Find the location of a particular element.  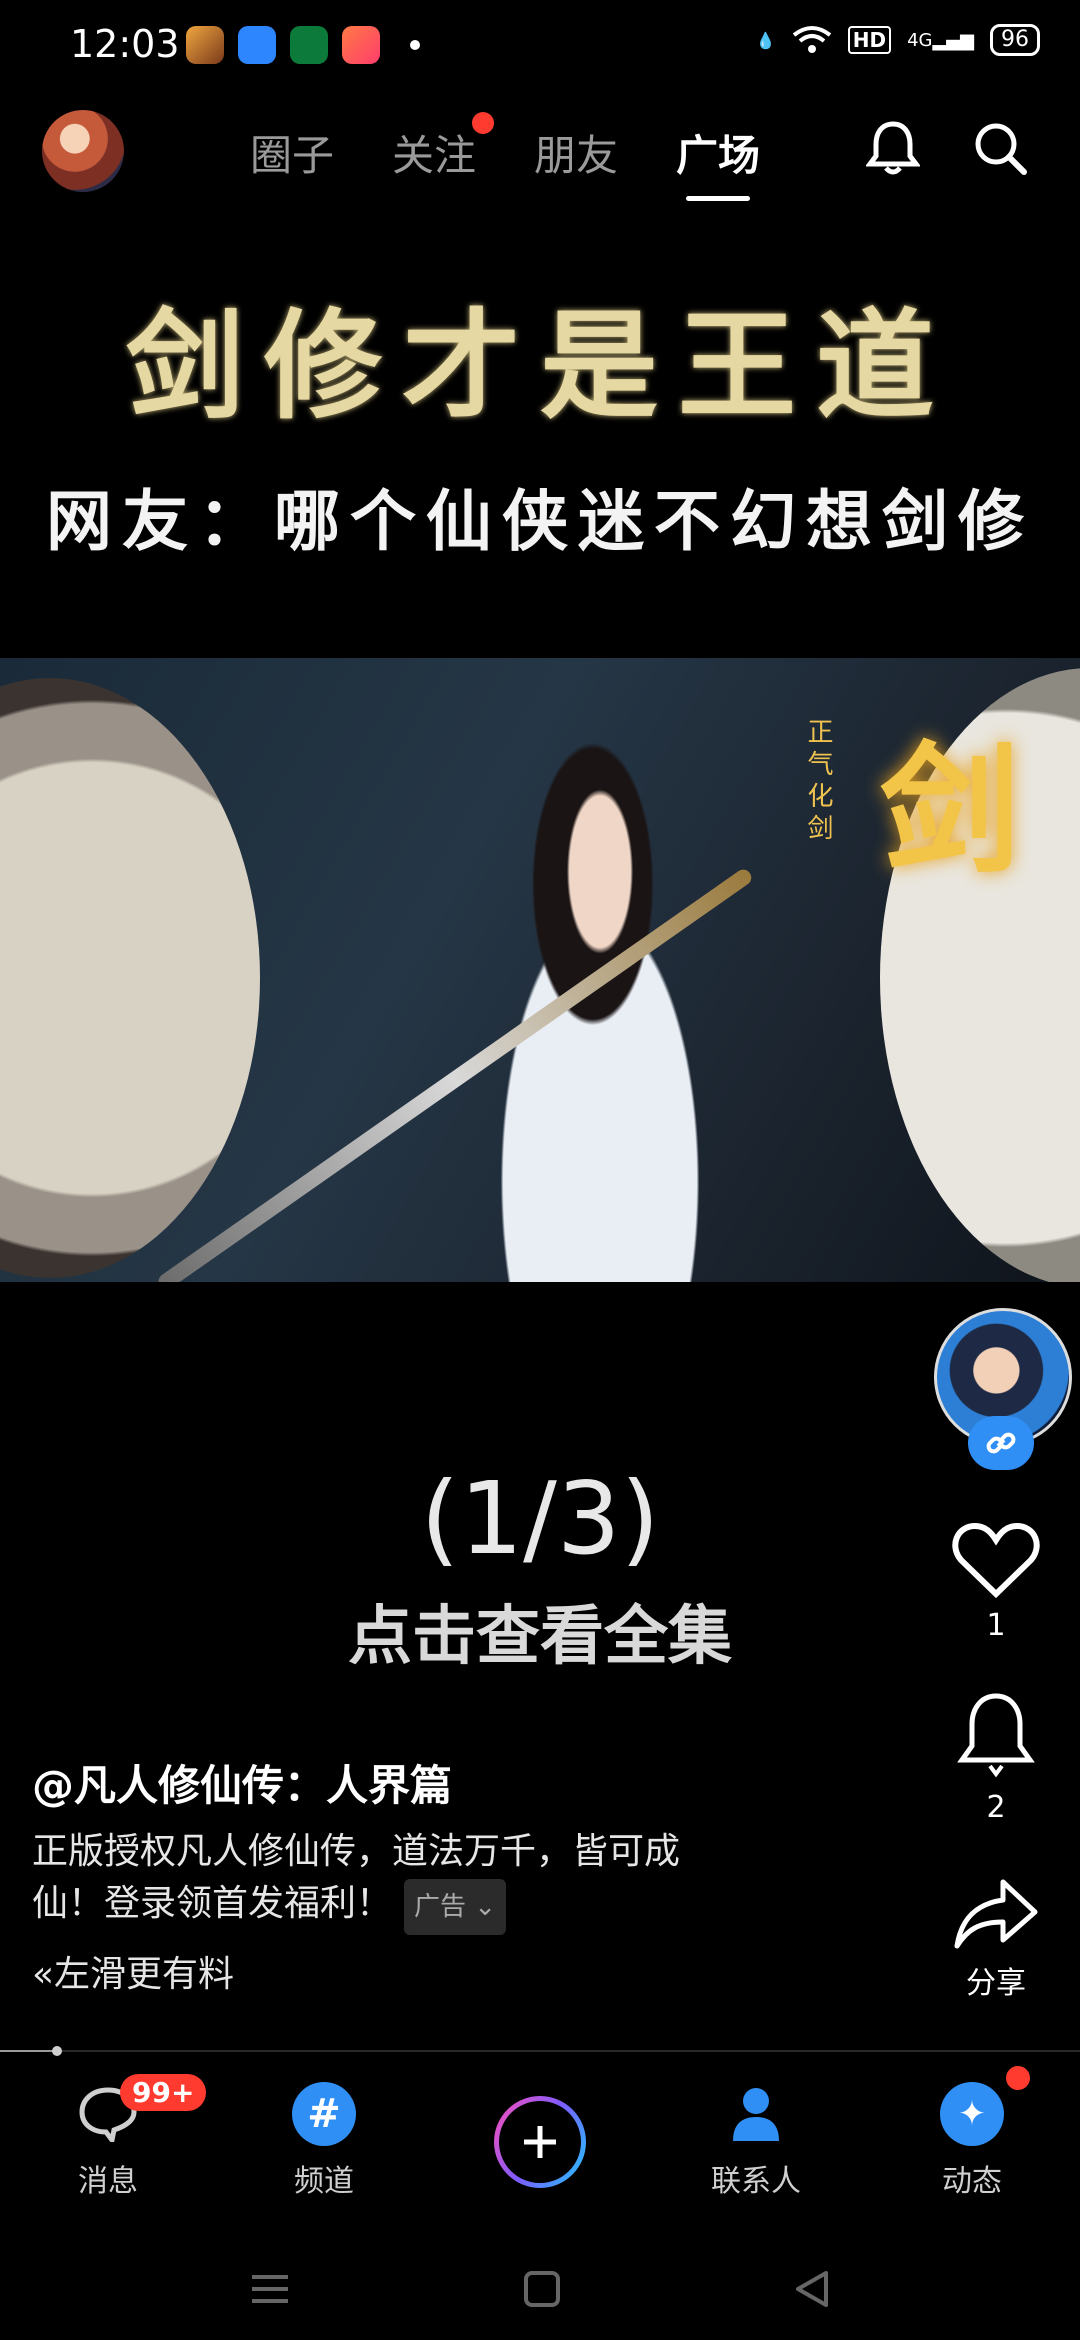

share-label: 分享 is located at coordinates (996, 1983).